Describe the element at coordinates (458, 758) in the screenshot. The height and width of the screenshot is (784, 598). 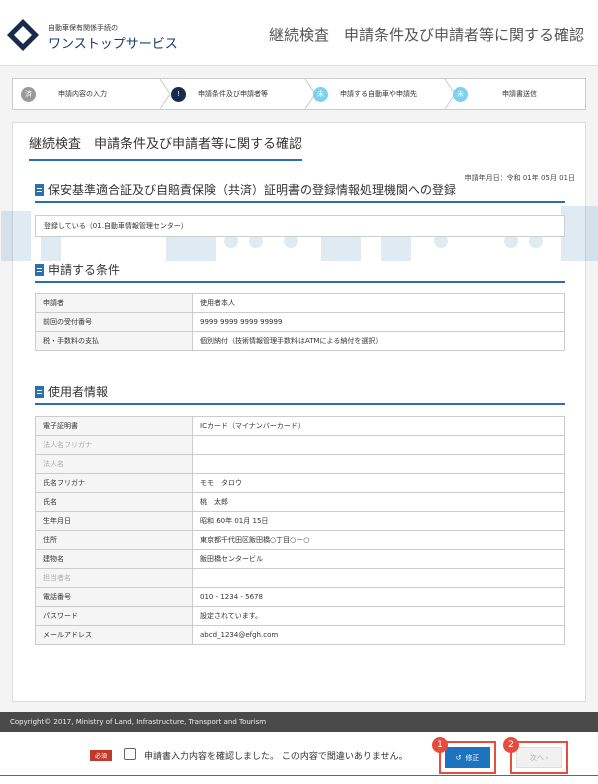
I see `undo-icon: ↺` at that location.